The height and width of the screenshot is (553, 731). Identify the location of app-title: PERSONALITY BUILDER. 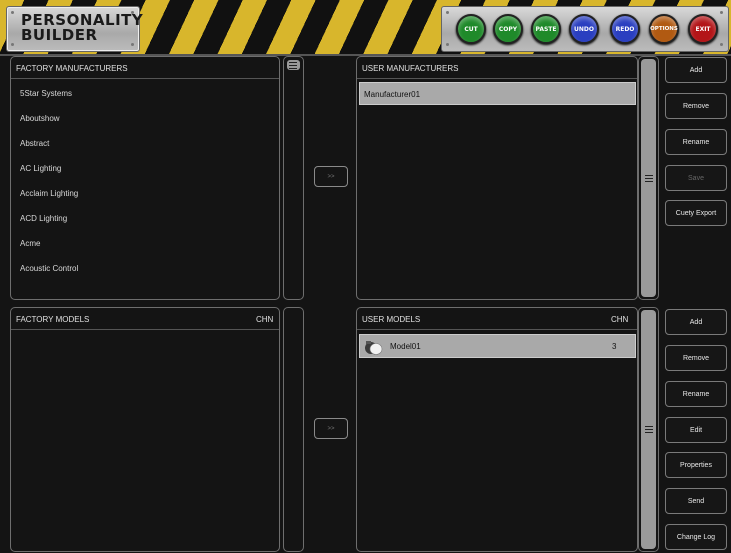
(82, 27).